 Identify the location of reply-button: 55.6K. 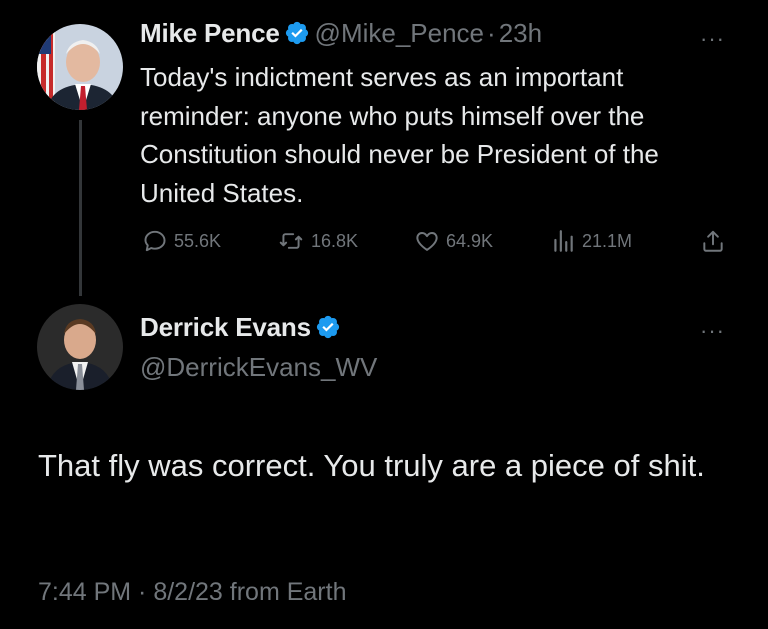
(181, 241).